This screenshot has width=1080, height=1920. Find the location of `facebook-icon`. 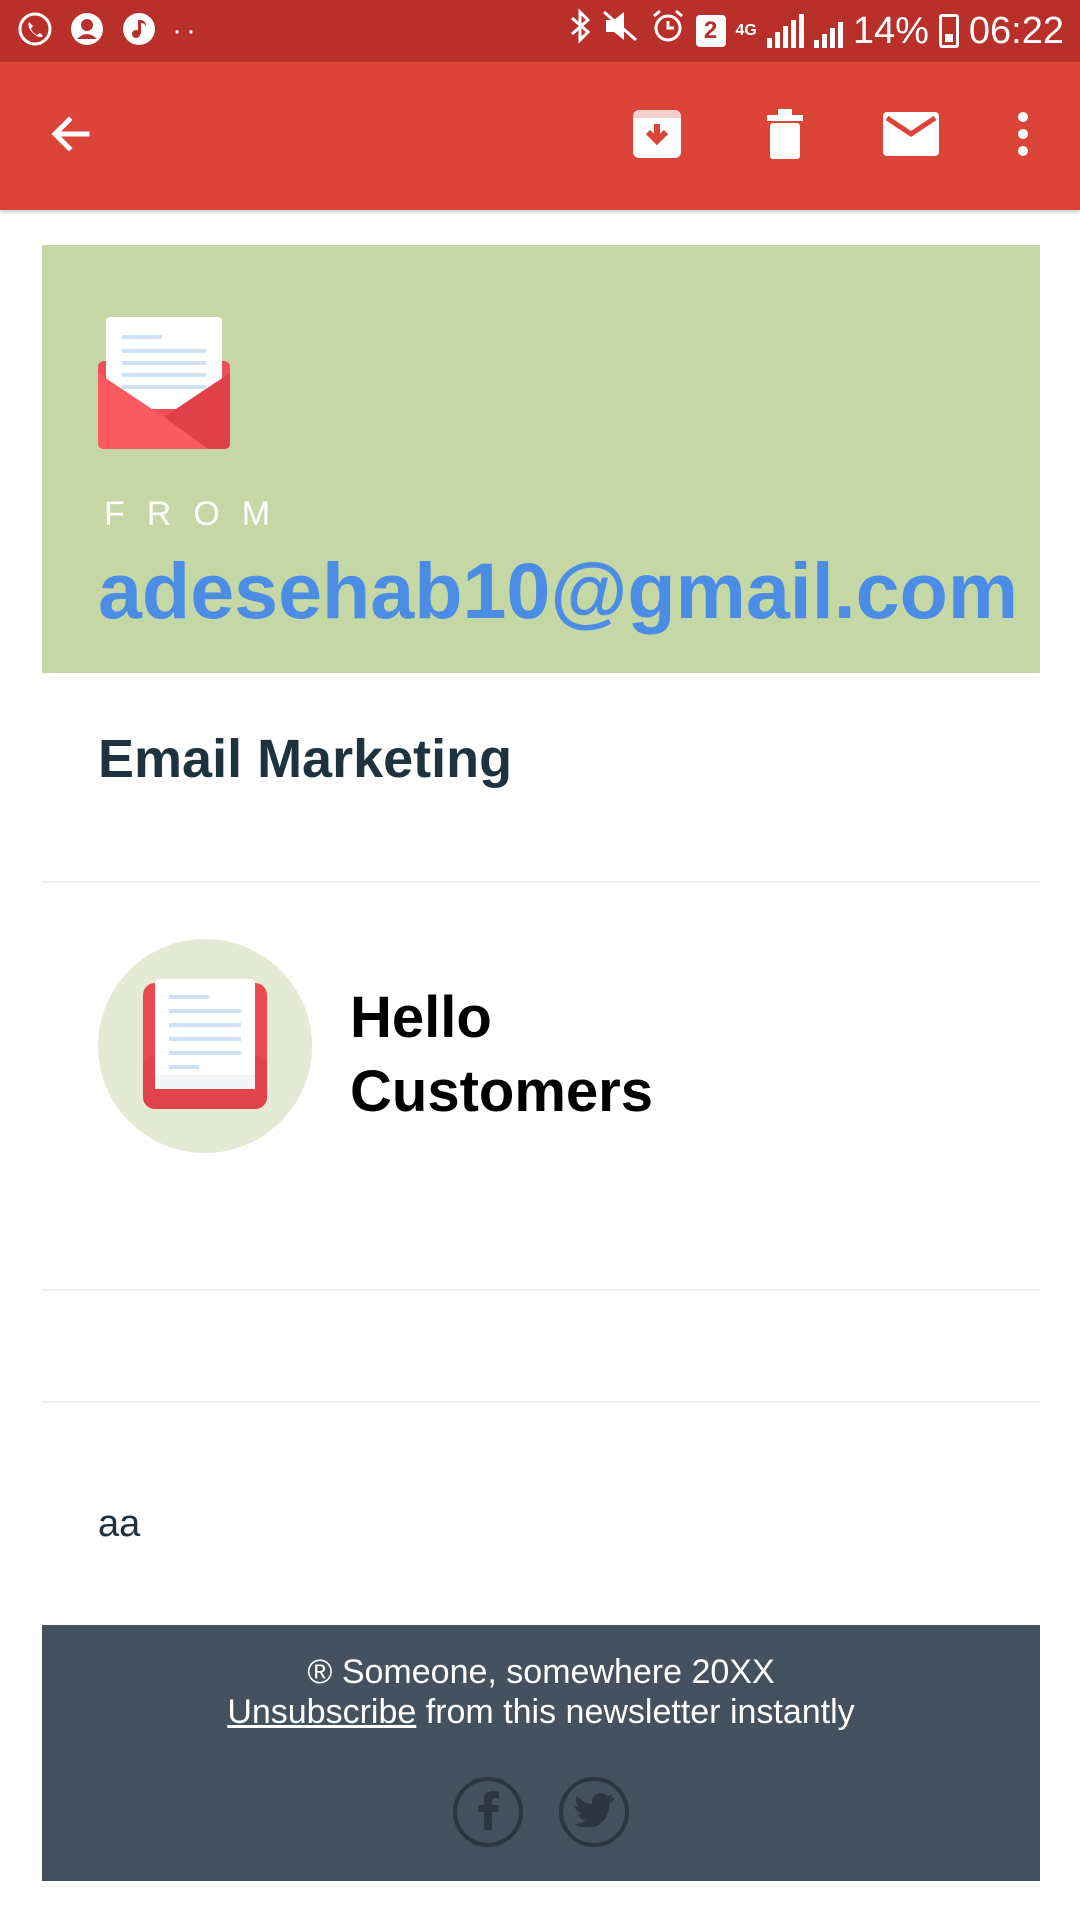

facebook-icon is located at coordinates (488, 1812).